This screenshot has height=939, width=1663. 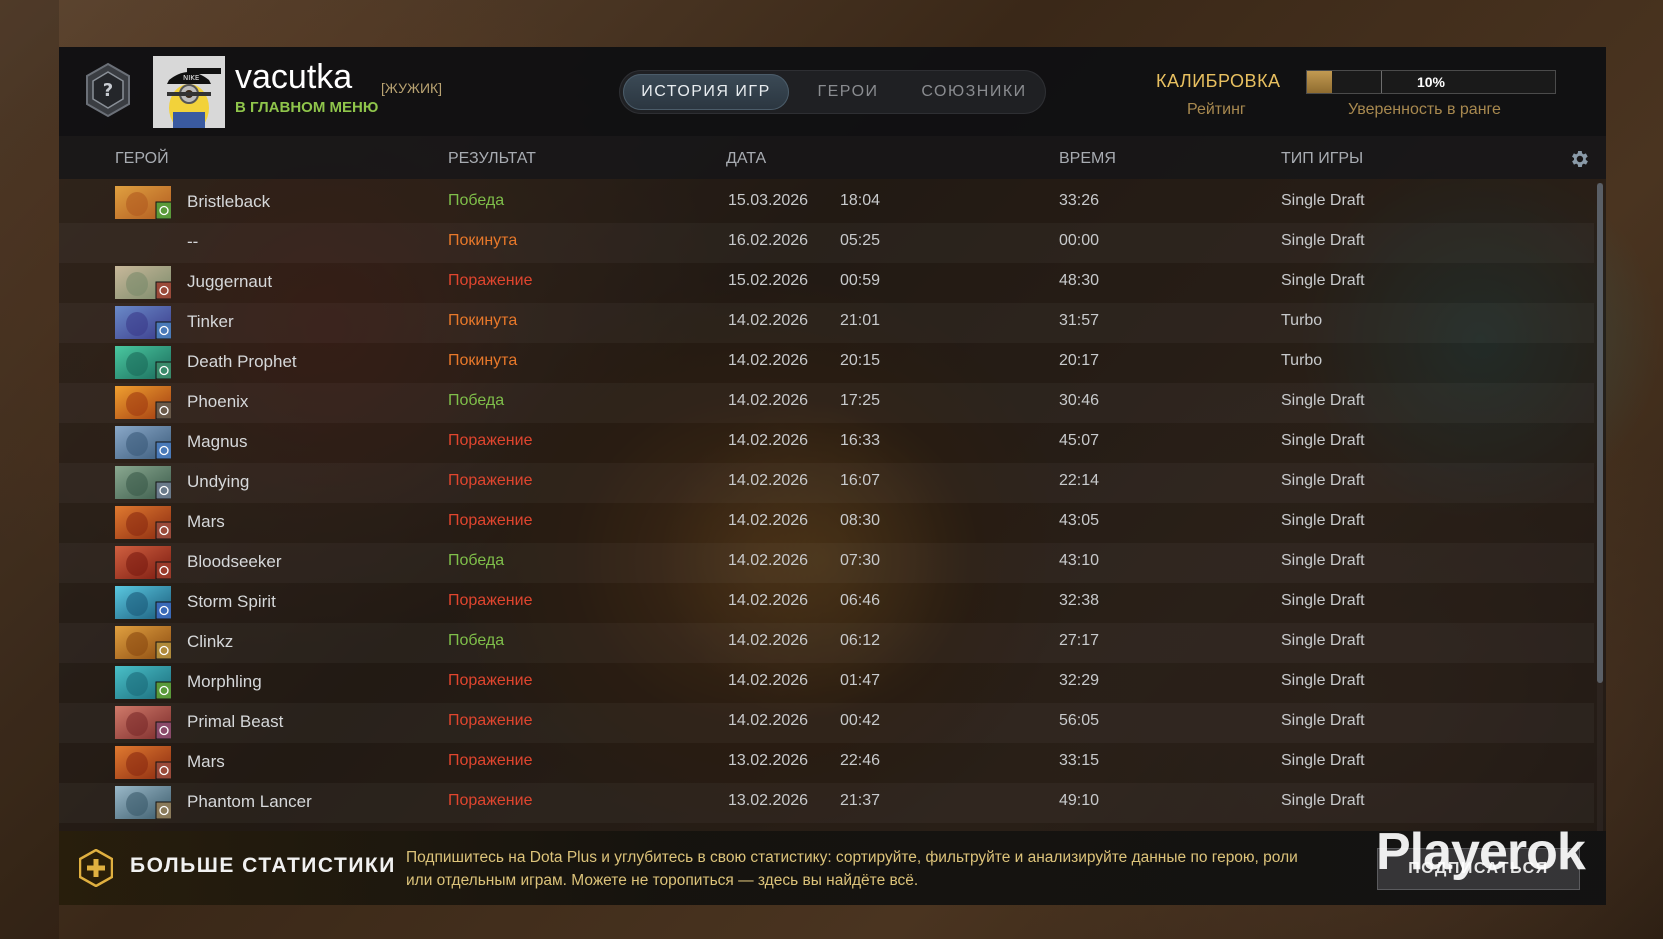 What do you see at coordinates (1216, 109) in the screenshot?
I see `rating-label: Рейтинг` at bounding box center [1216, 109].